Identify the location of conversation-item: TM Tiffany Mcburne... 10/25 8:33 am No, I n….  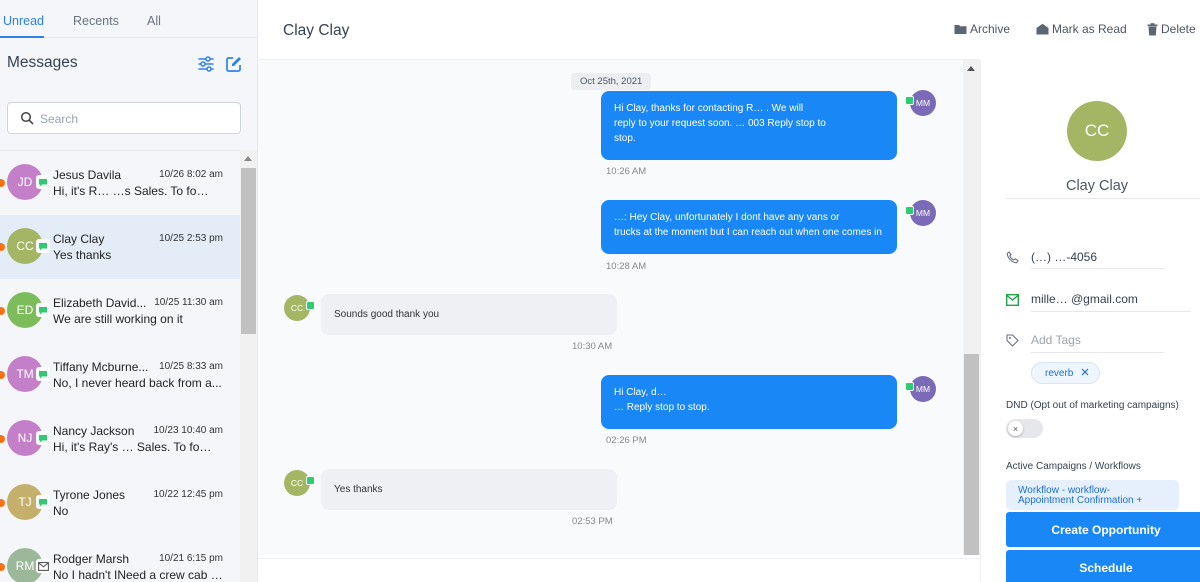
(120, 375).